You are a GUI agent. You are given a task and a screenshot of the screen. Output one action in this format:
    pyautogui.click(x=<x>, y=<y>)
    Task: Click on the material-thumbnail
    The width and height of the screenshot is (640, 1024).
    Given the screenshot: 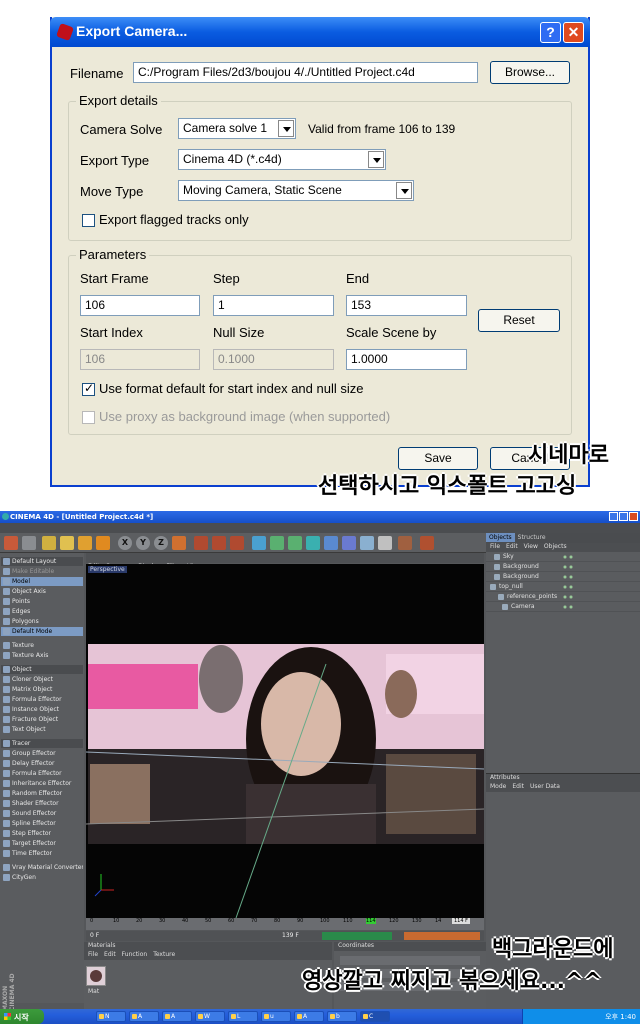 What is the action you would take?
    pyautogui.click(x=96, y=976)
    